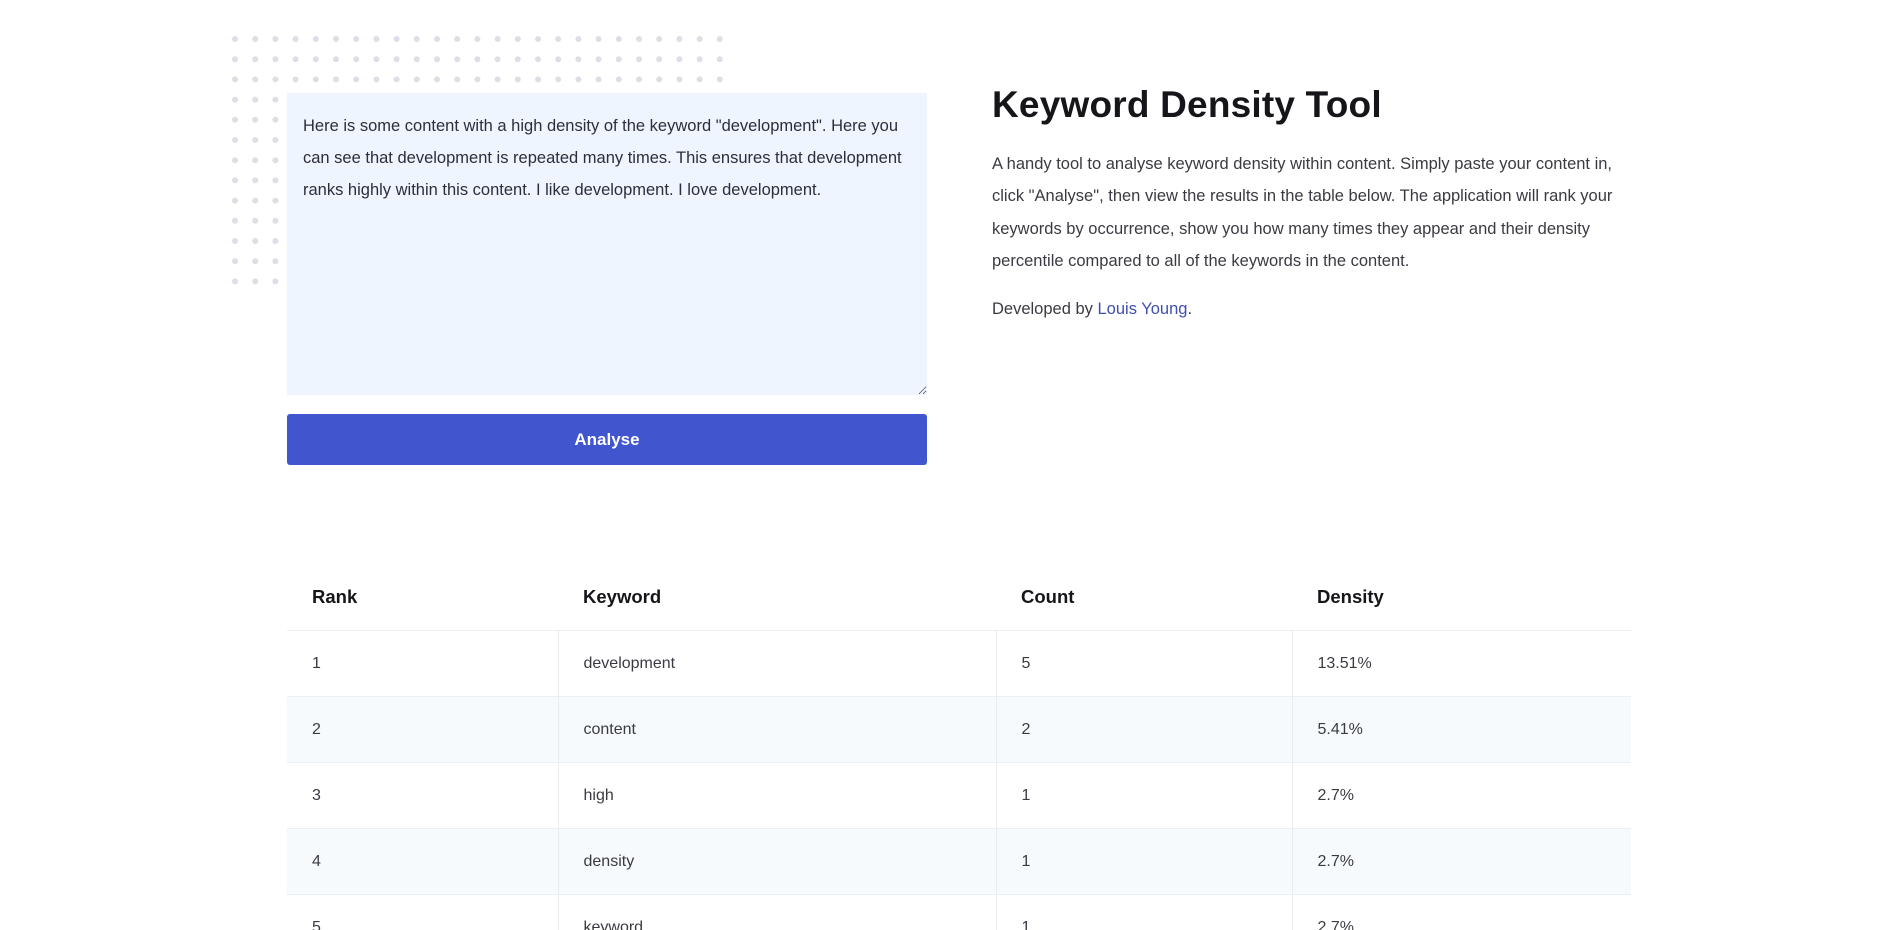 The width and height of the screenshot is (1899, 930). What do you see at coordinates (1144, 729) in the screenshot?
I see `cell-count: 2` at bounding box center [1144, 729].